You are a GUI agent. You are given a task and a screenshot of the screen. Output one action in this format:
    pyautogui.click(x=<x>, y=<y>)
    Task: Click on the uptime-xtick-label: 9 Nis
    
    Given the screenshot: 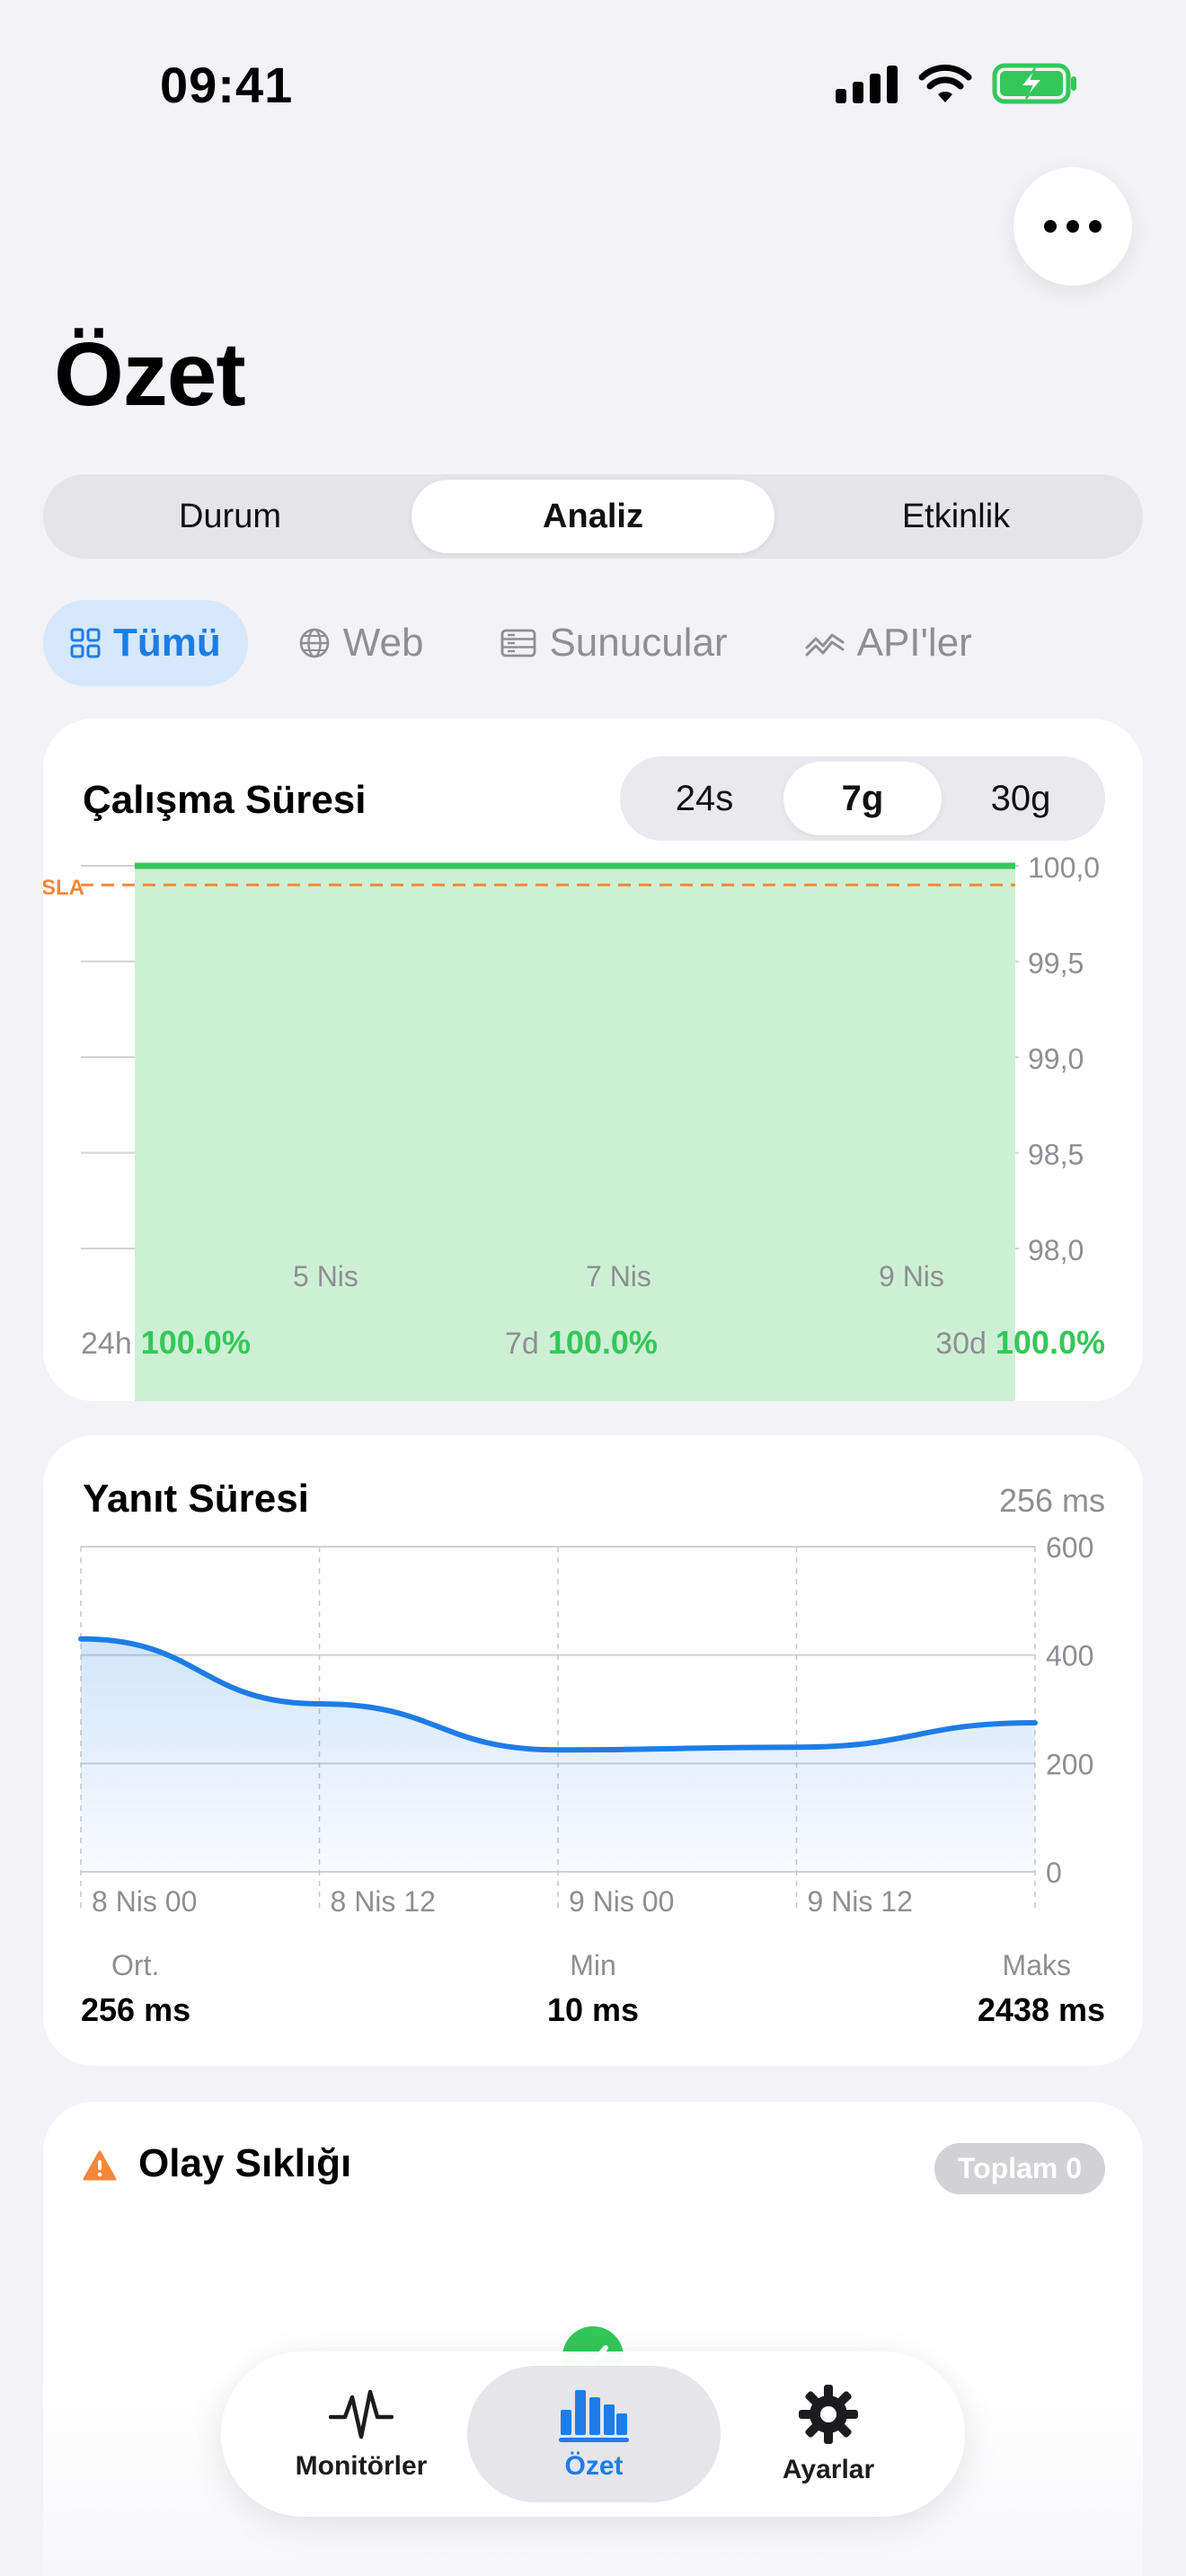 What is the action you would take?
    pyautogui.click(x=911, y=1276)
    